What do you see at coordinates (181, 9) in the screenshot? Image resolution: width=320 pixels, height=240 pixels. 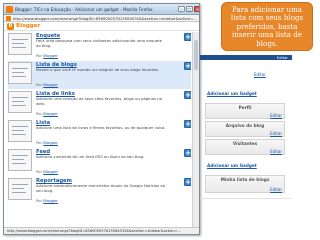 I see `minimize-icon: –` at bounding box center [181, 9].